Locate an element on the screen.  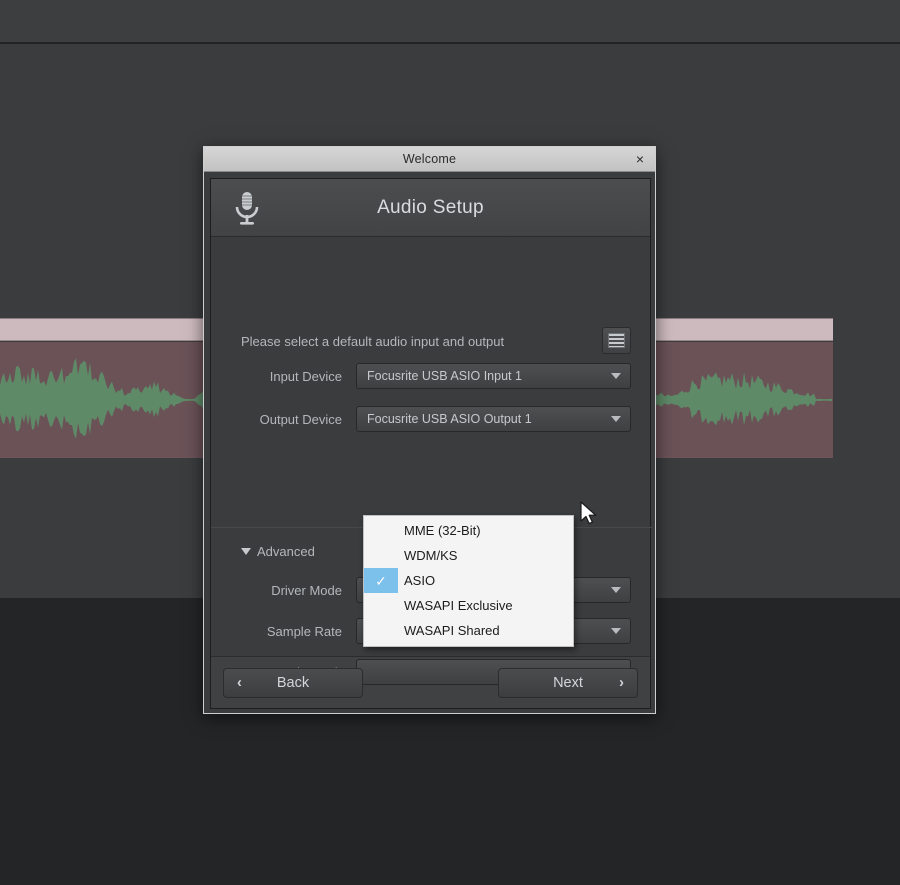
dialog-title: Welcome is located at coordinates (429, 159).